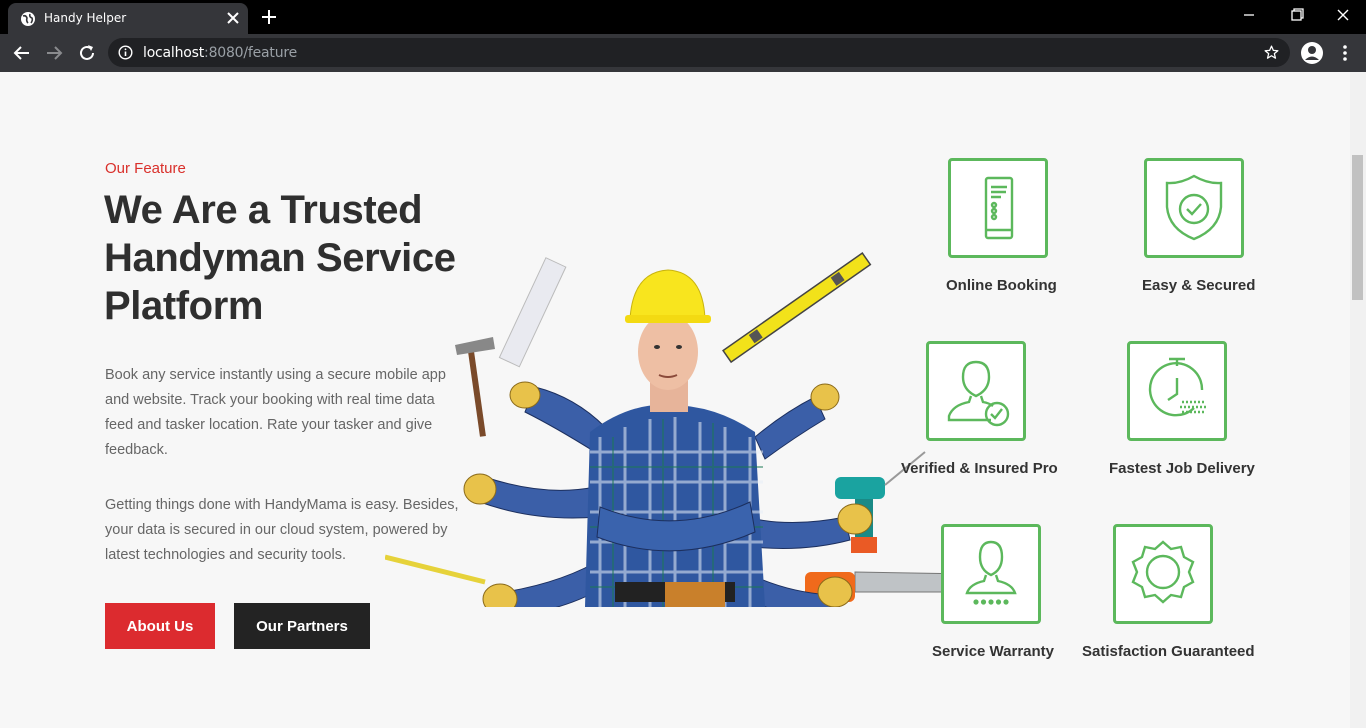  Describe the element at coordinates (1142, 238) in the screenshot. I see `feature-easy-secured: Easy & Secured` at that location.